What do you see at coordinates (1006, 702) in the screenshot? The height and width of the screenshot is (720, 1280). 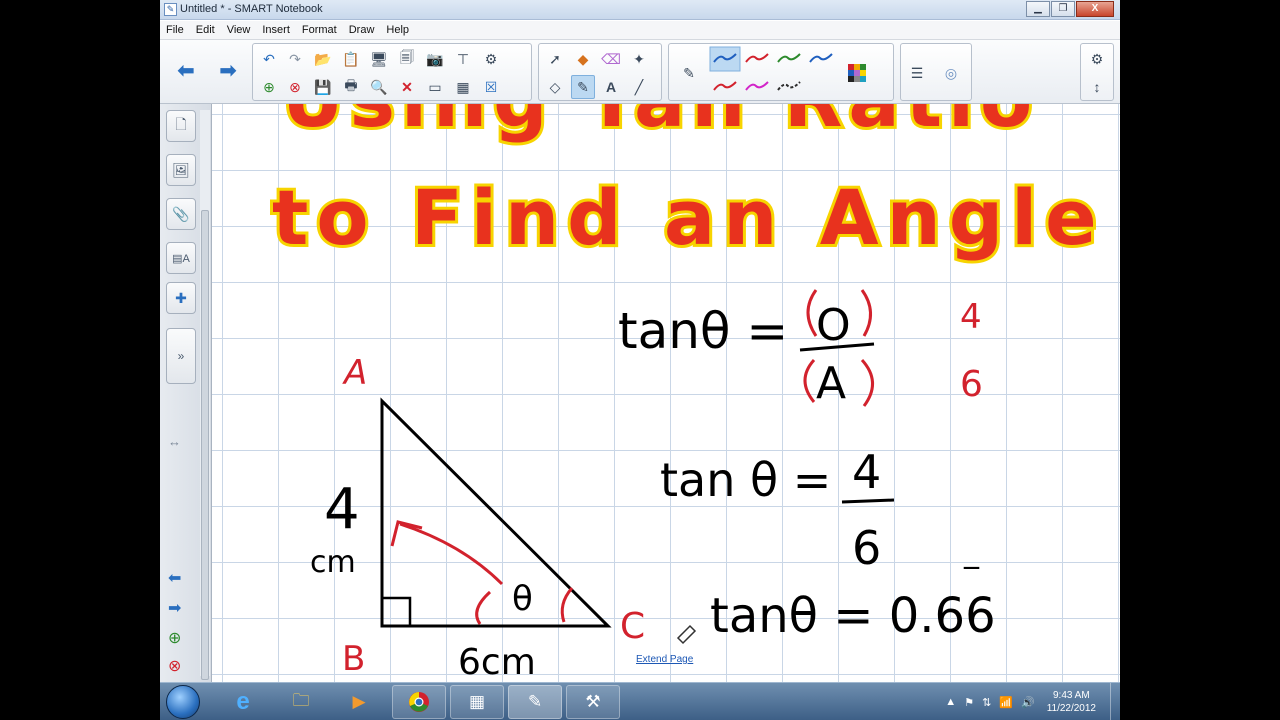 I see `signal-icon: 📶` at bounding box center [1006, 702].